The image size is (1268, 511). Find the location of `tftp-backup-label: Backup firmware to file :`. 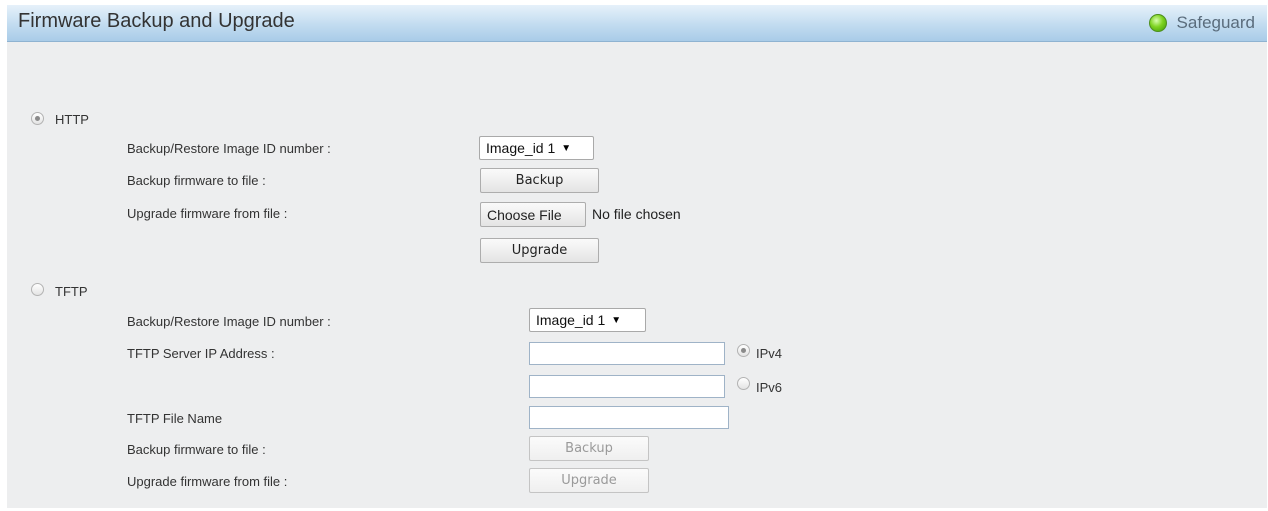

tftp-backup-label: Backup firmware to file : is located at coordinates (196, 449).